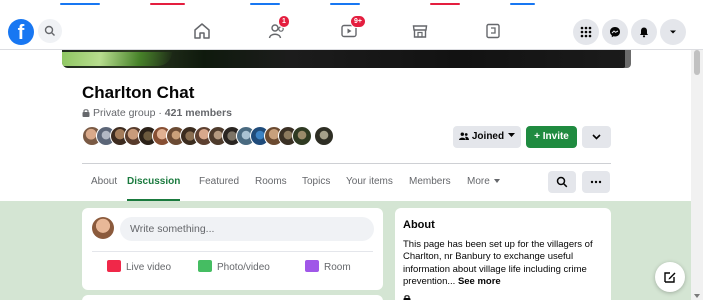 Image resolution: width=703 pixels, height=300 pixels. I want to click on menu-button, so click(586, 32).